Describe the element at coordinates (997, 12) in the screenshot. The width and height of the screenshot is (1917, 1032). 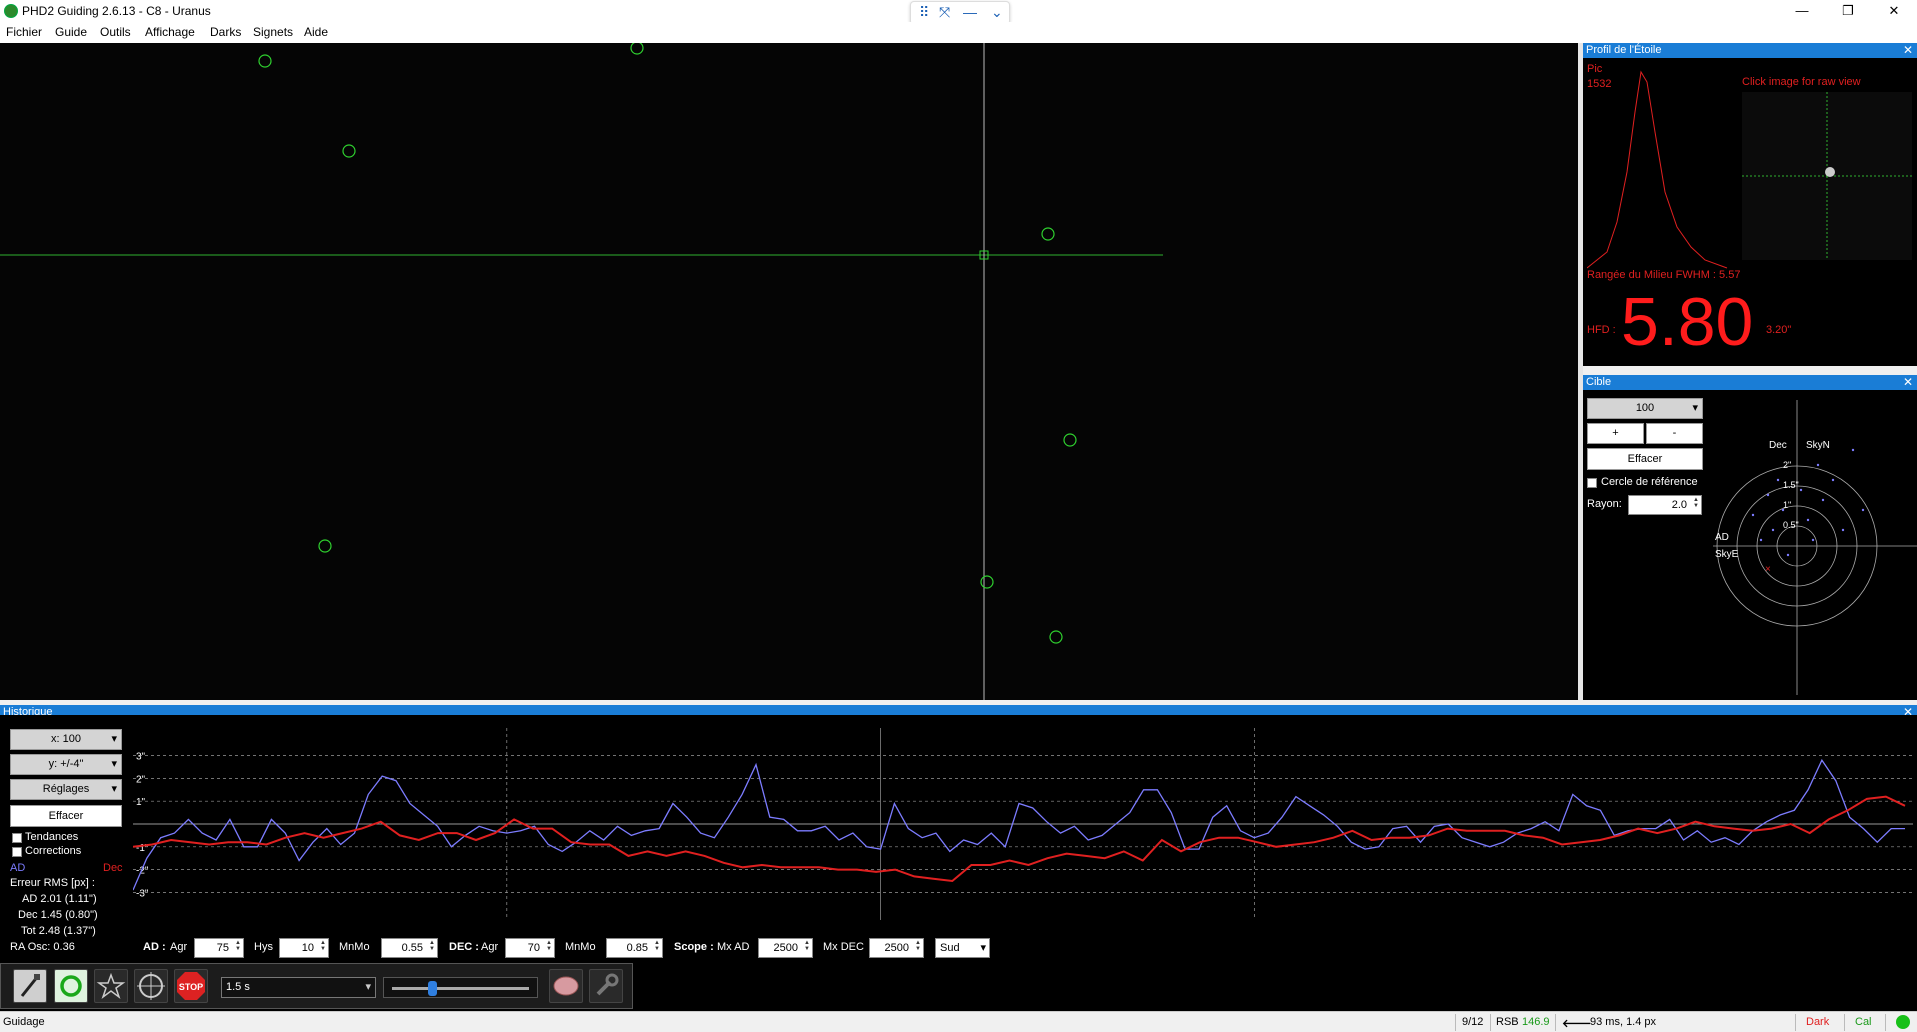
I see `chevron-down-icon: ⌄` at that location.